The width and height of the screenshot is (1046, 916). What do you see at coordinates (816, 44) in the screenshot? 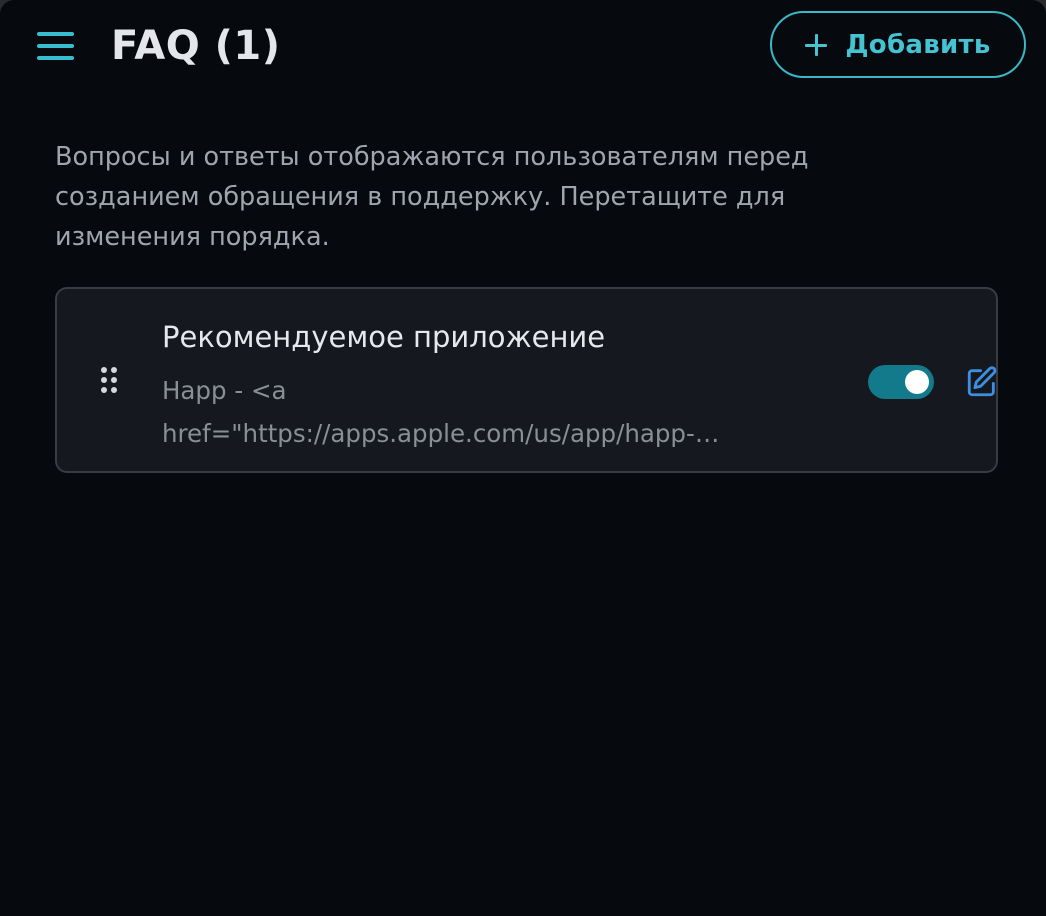
I see `plus-icon` at bounding box center [816, 44].